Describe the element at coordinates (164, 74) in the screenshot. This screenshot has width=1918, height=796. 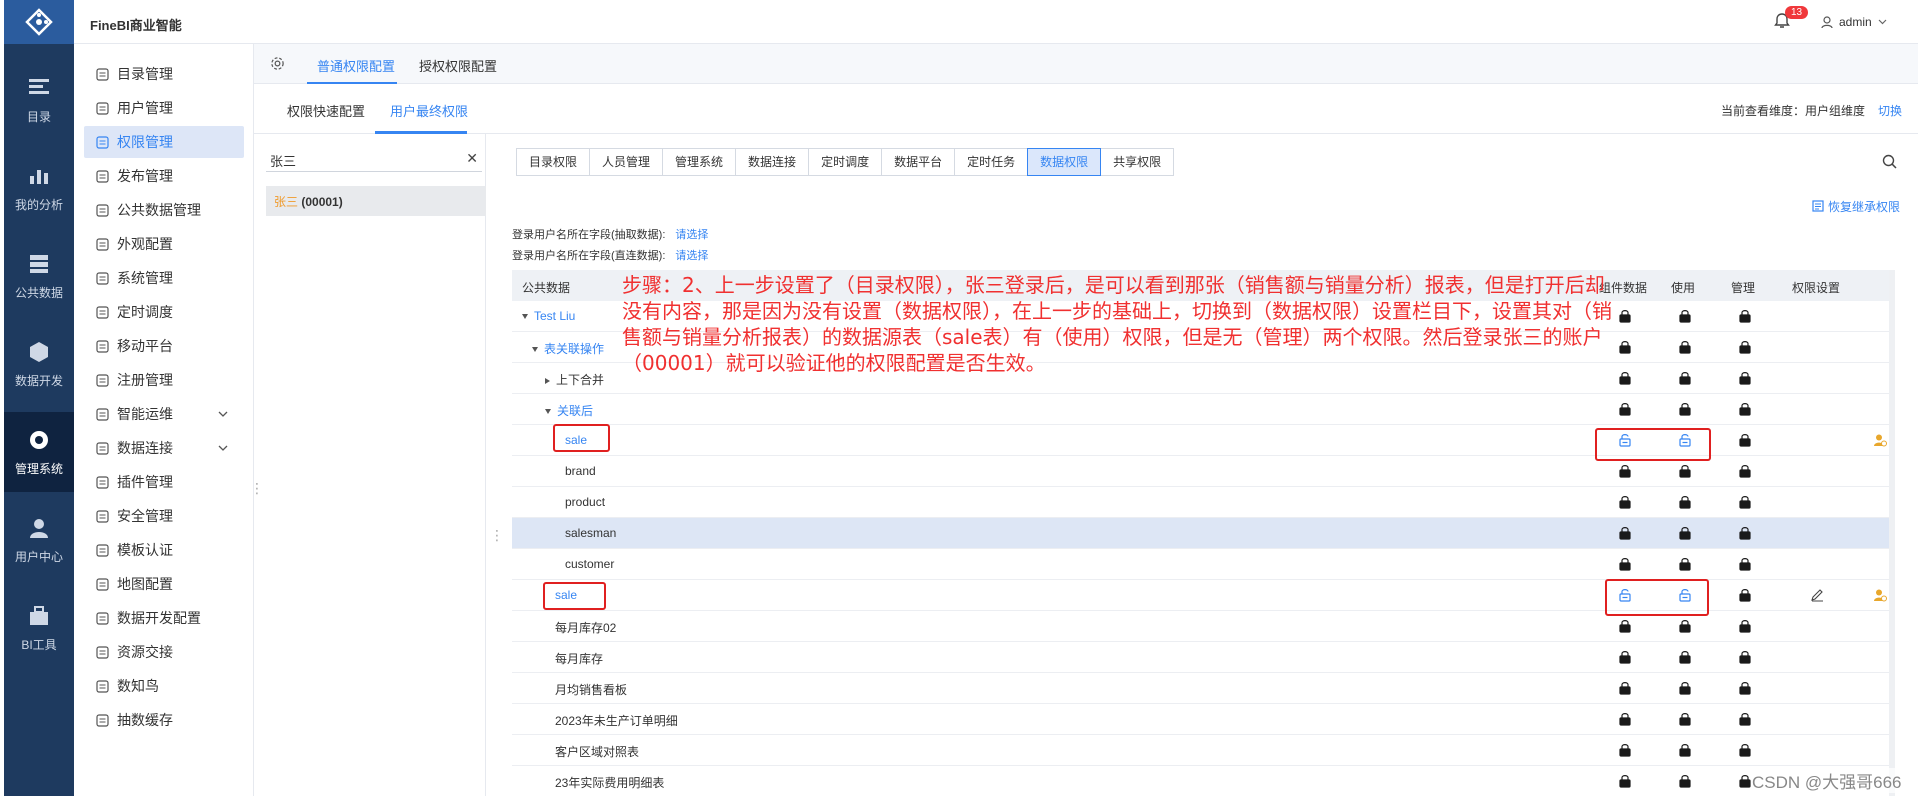
I see `menu-item-0: 目录管理` at that location.